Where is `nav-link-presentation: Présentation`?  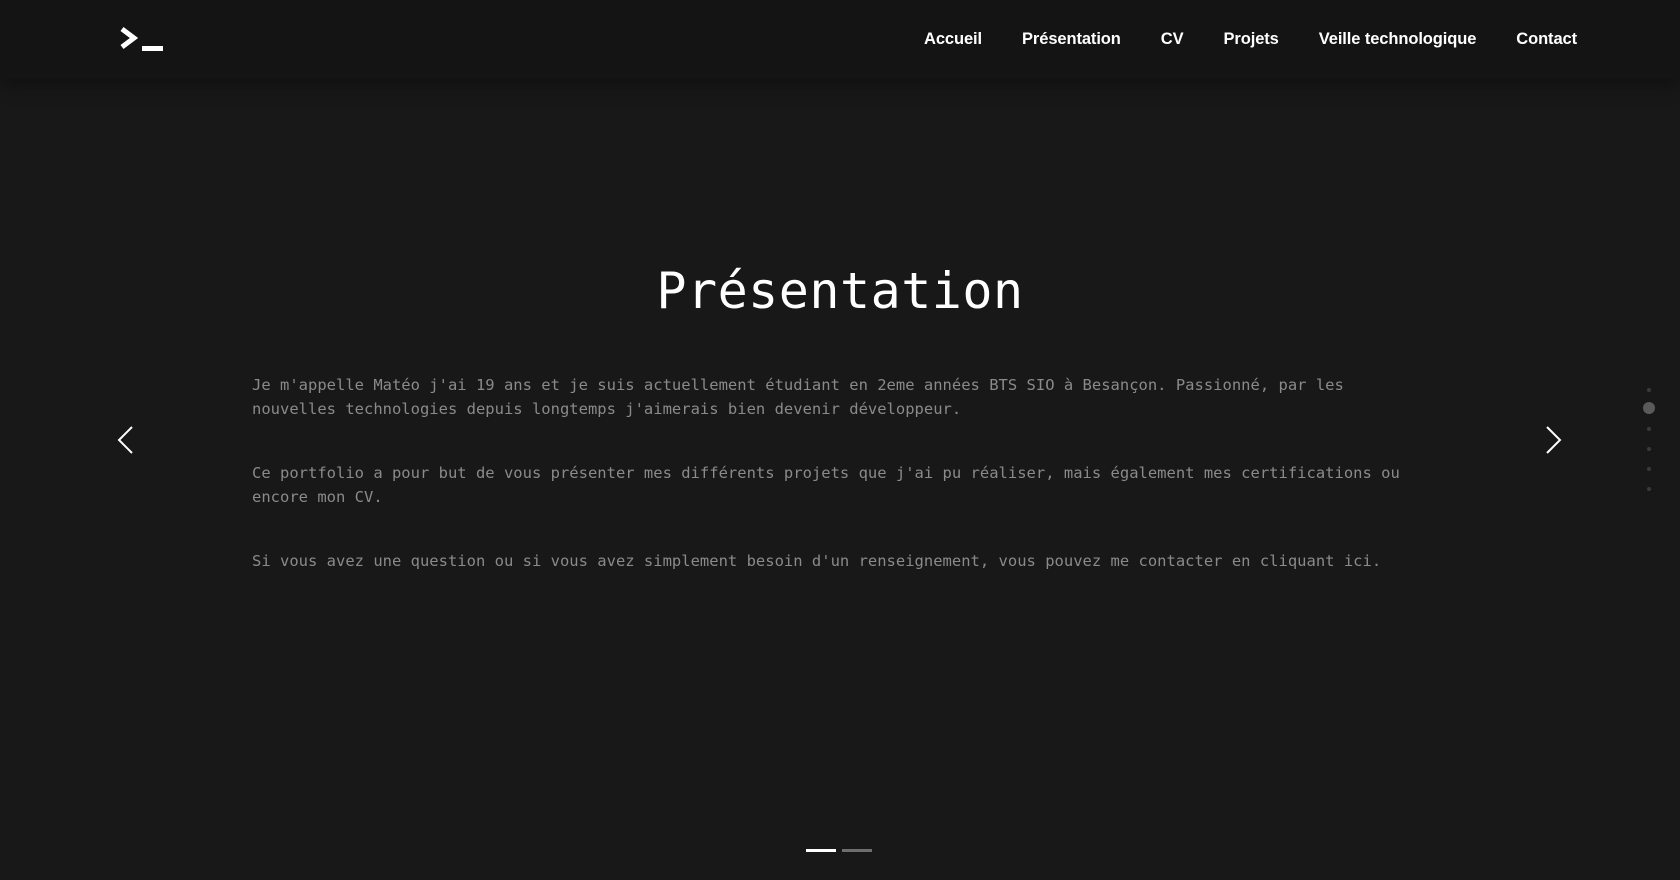
nav-link-presentation: Présentation is located at coordinates (1071, 39).